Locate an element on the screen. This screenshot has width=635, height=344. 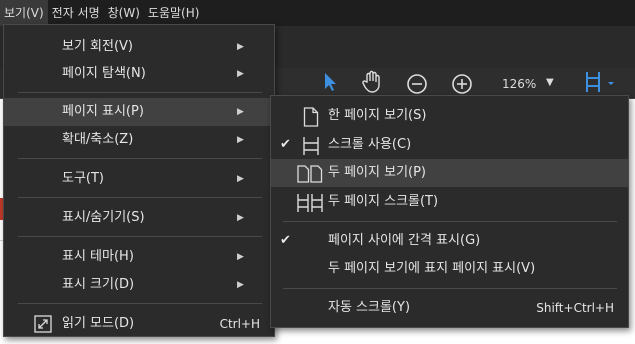
menu-item-read-mode: 읽기 모드(D) Ctrl+H is located at coordinates (139, 324).